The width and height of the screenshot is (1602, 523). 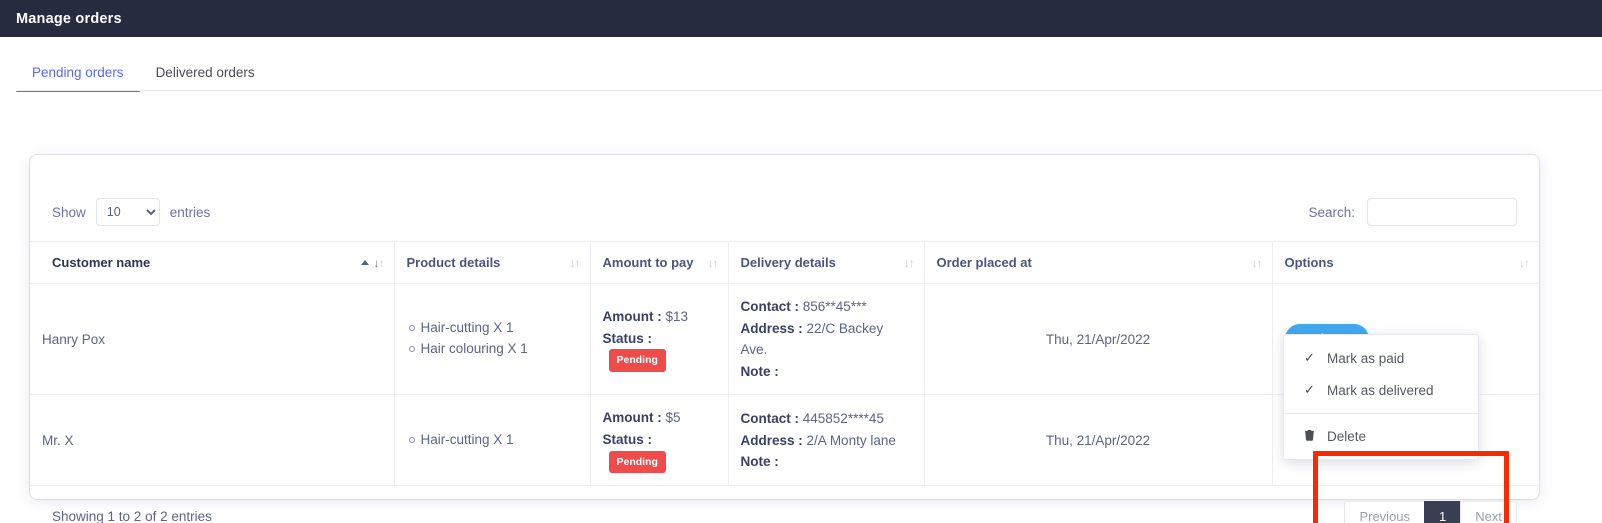 What do you see at coordinates (648, 262) in the screenshot?
I see `column-label: Amount to pay` at bounding box center [648, 262].